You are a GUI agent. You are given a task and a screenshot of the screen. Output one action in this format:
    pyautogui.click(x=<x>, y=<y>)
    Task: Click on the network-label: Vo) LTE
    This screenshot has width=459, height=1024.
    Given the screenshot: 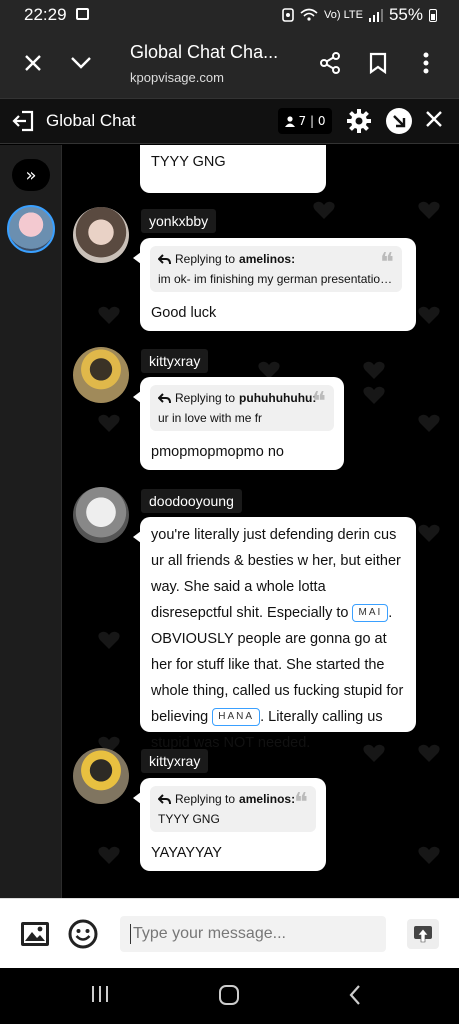 What is the action you would take?
    pyautogui.click(x=343, y=15)
    